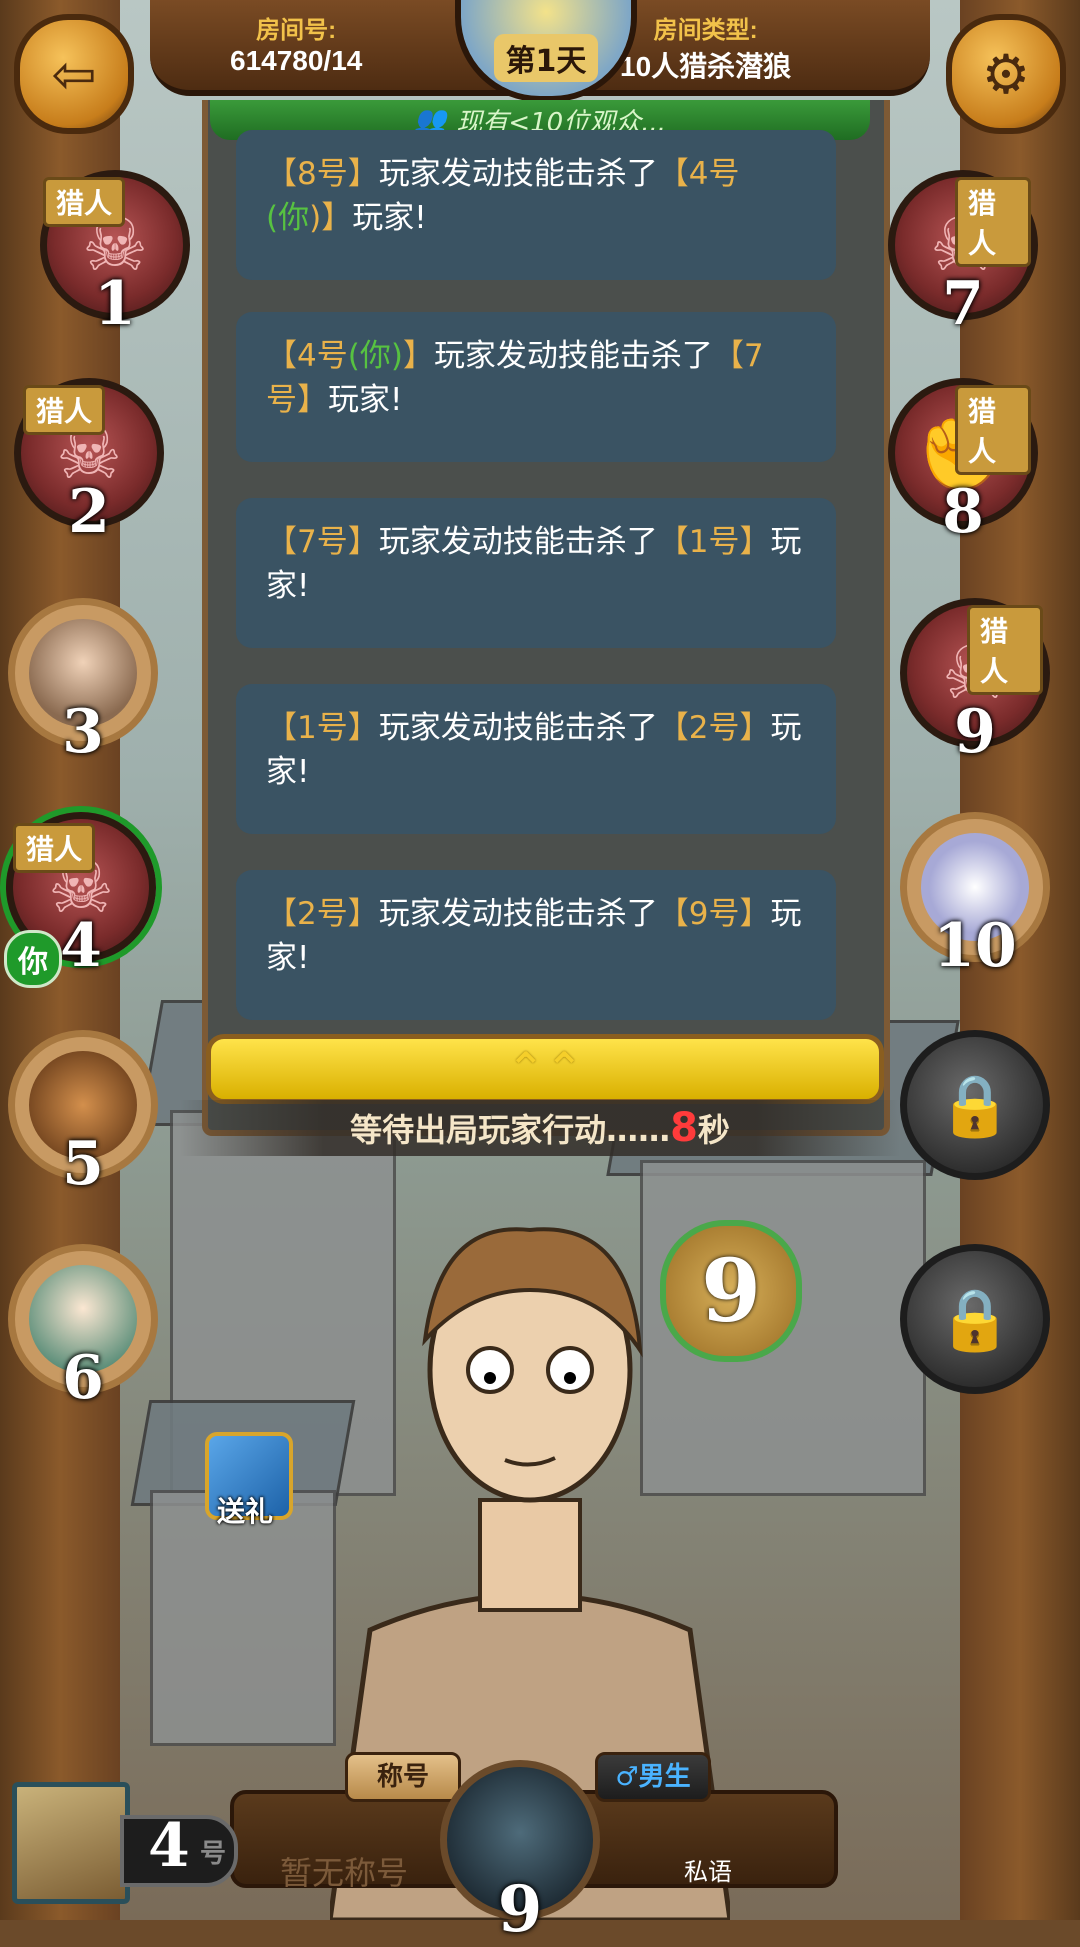  I want to click on room-id-value: 614780/14, so click(296, 60).